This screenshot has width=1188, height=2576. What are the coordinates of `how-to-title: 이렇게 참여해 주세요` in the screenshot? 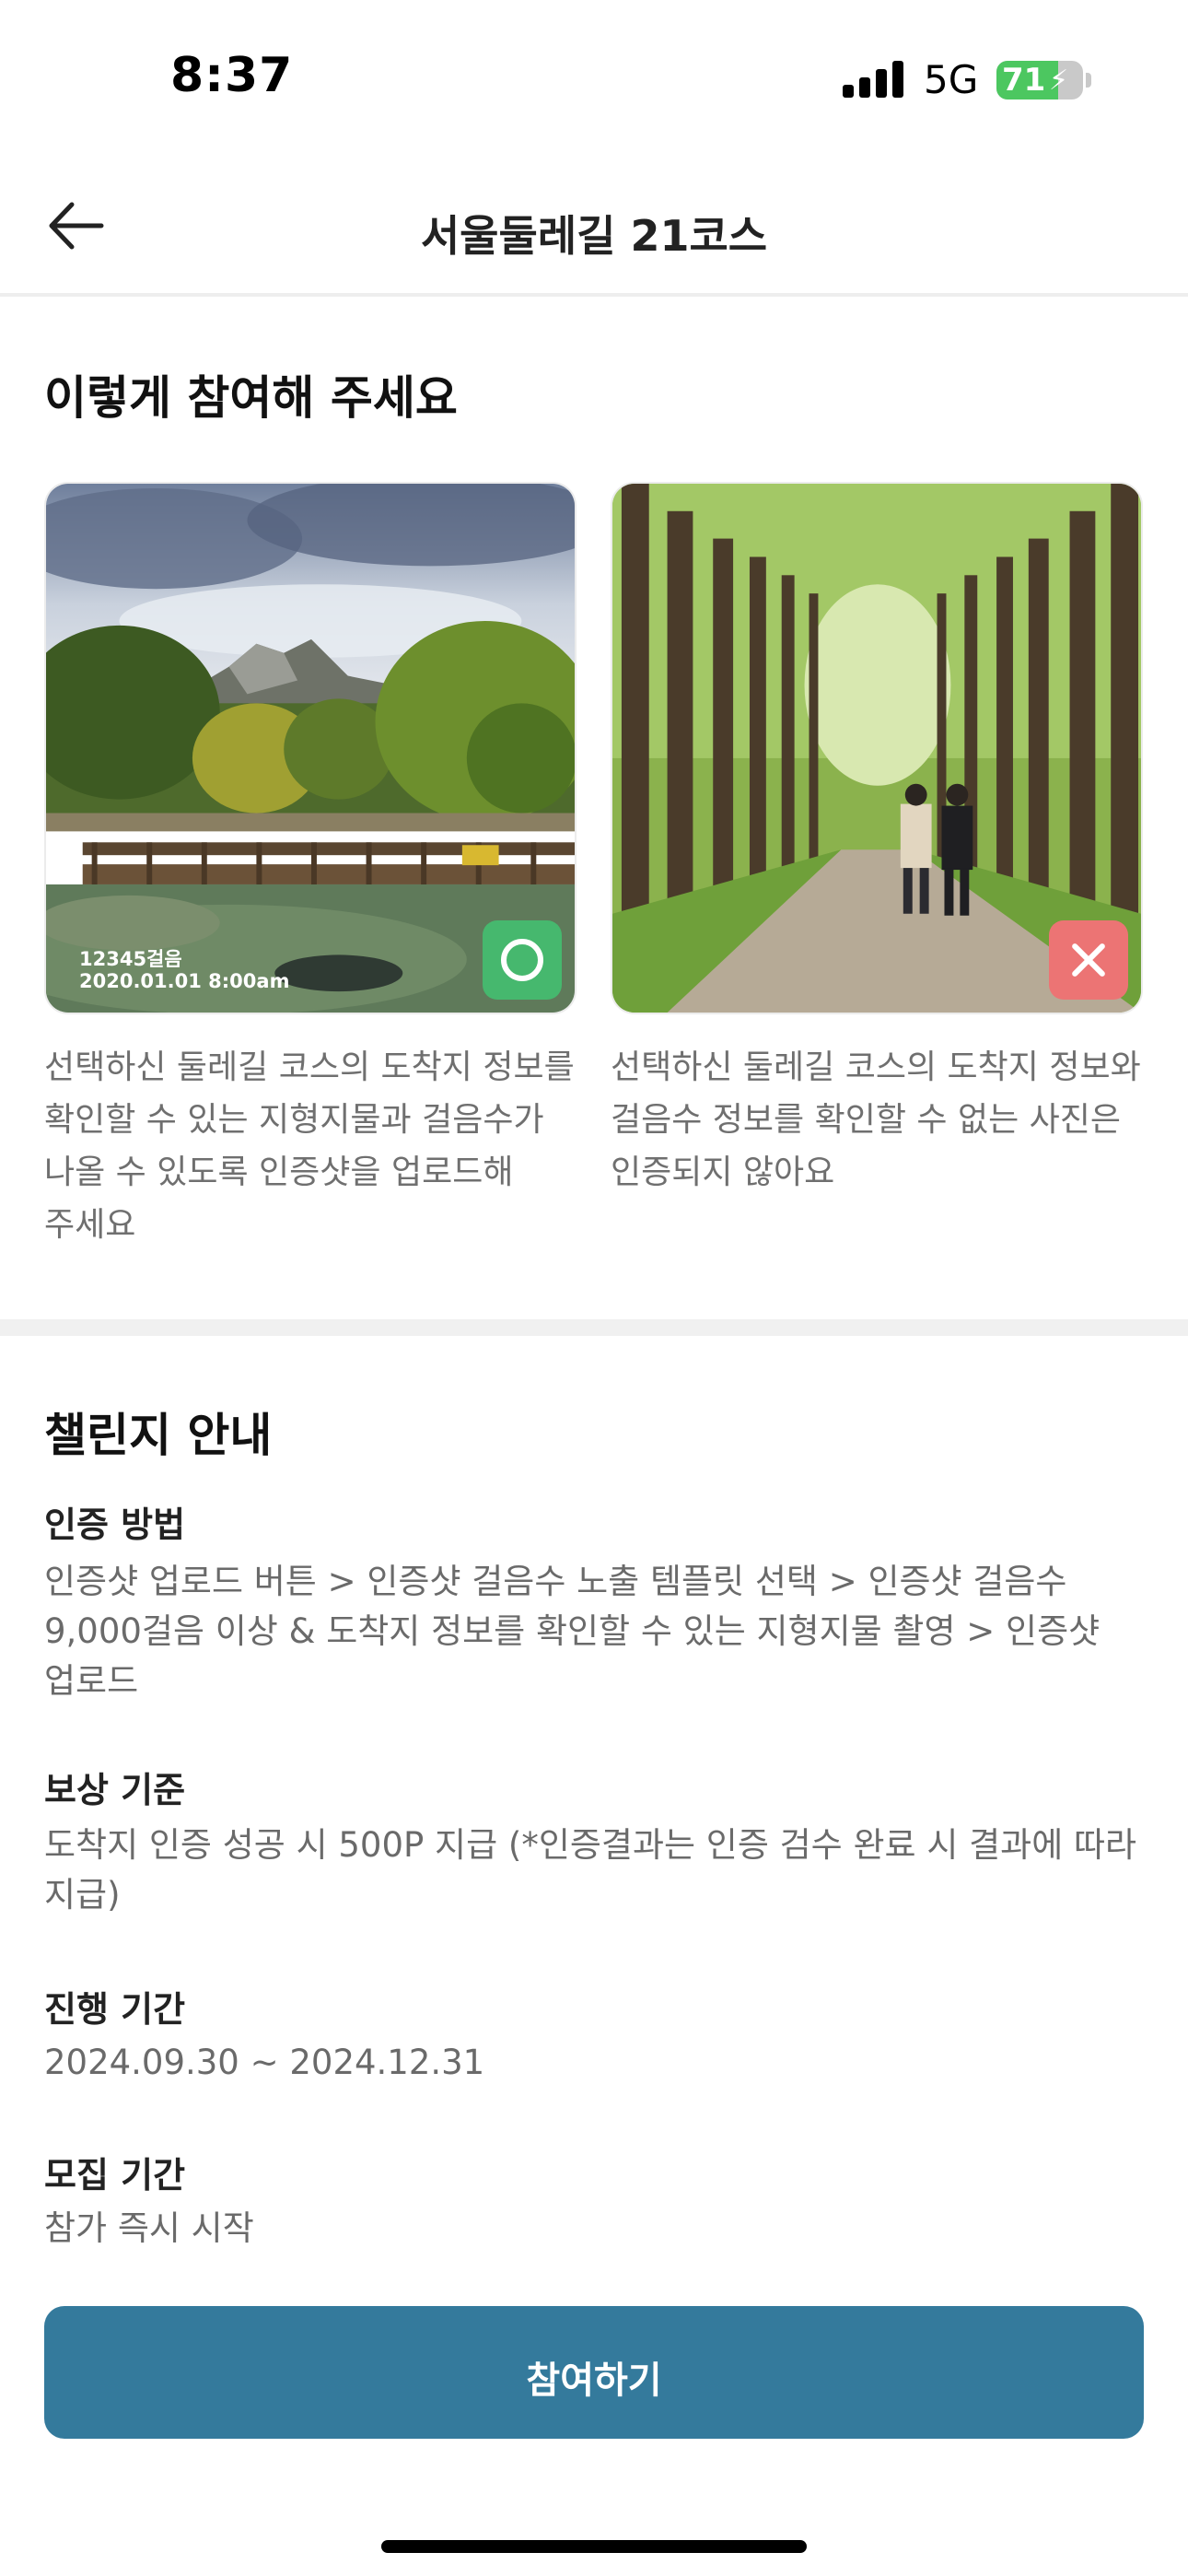 It's located at (251, 398).